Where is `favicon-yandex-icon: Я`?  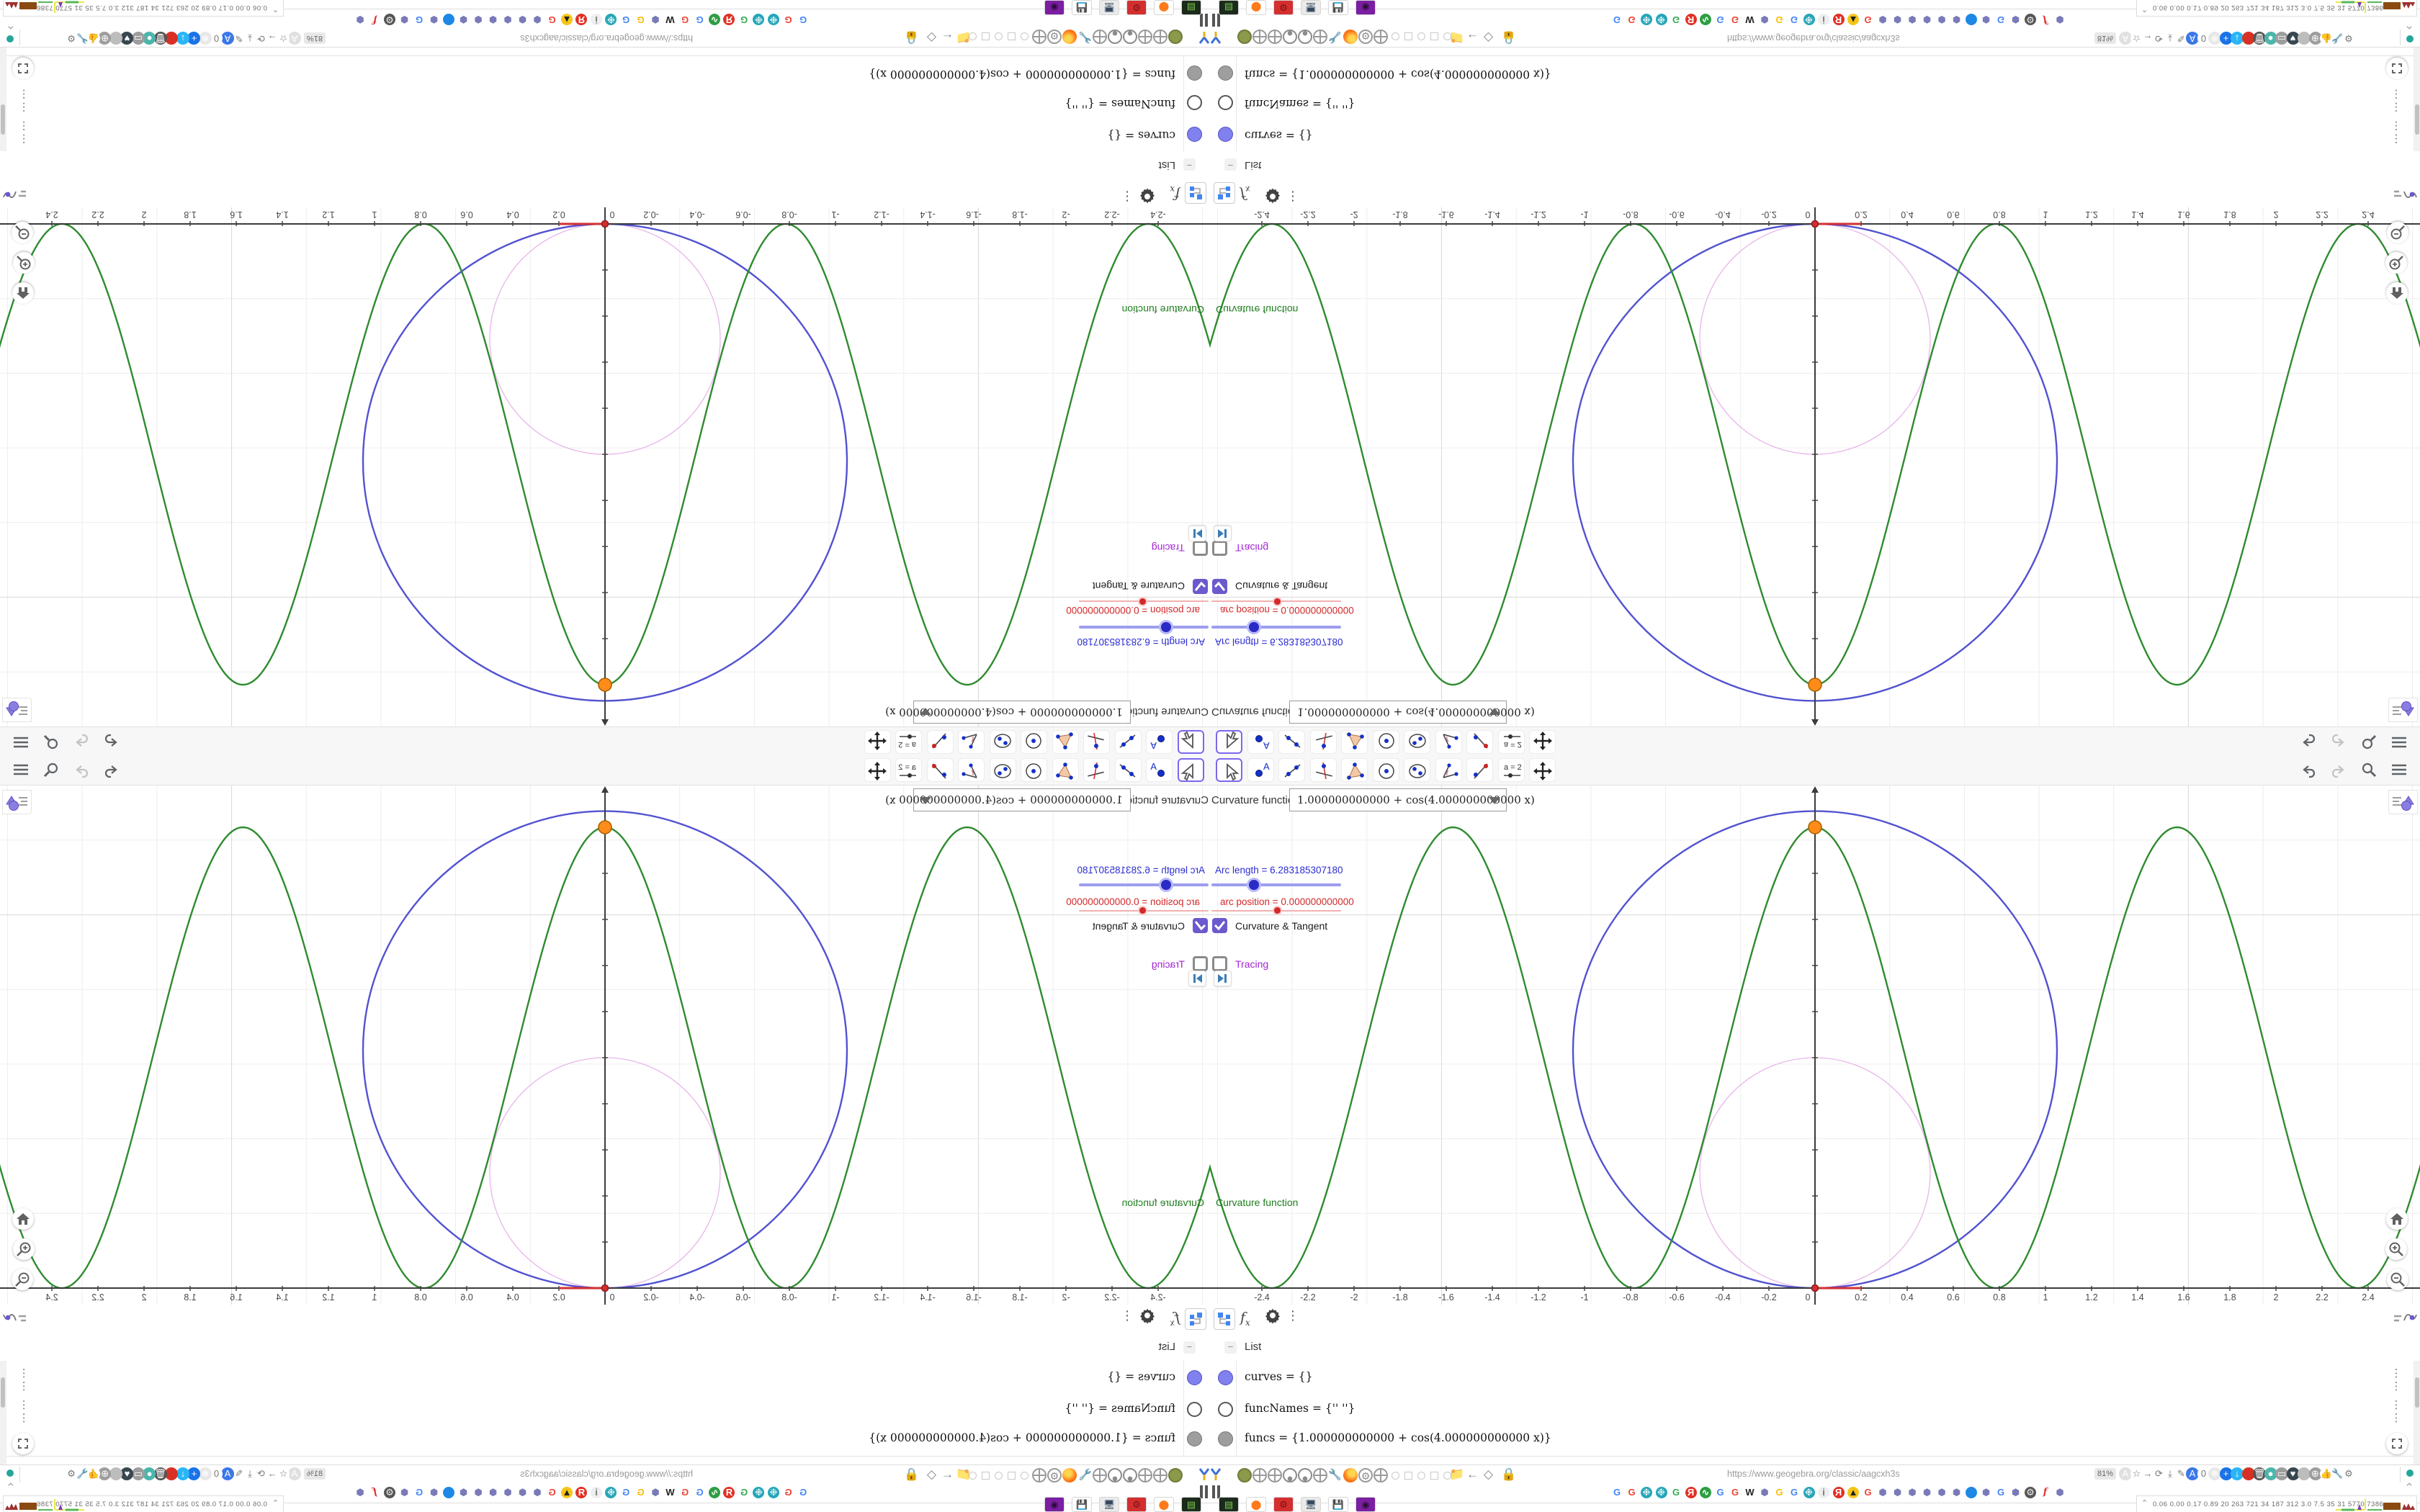
favicon-yandex-icon: Я is located at coordinates (1838, 19).